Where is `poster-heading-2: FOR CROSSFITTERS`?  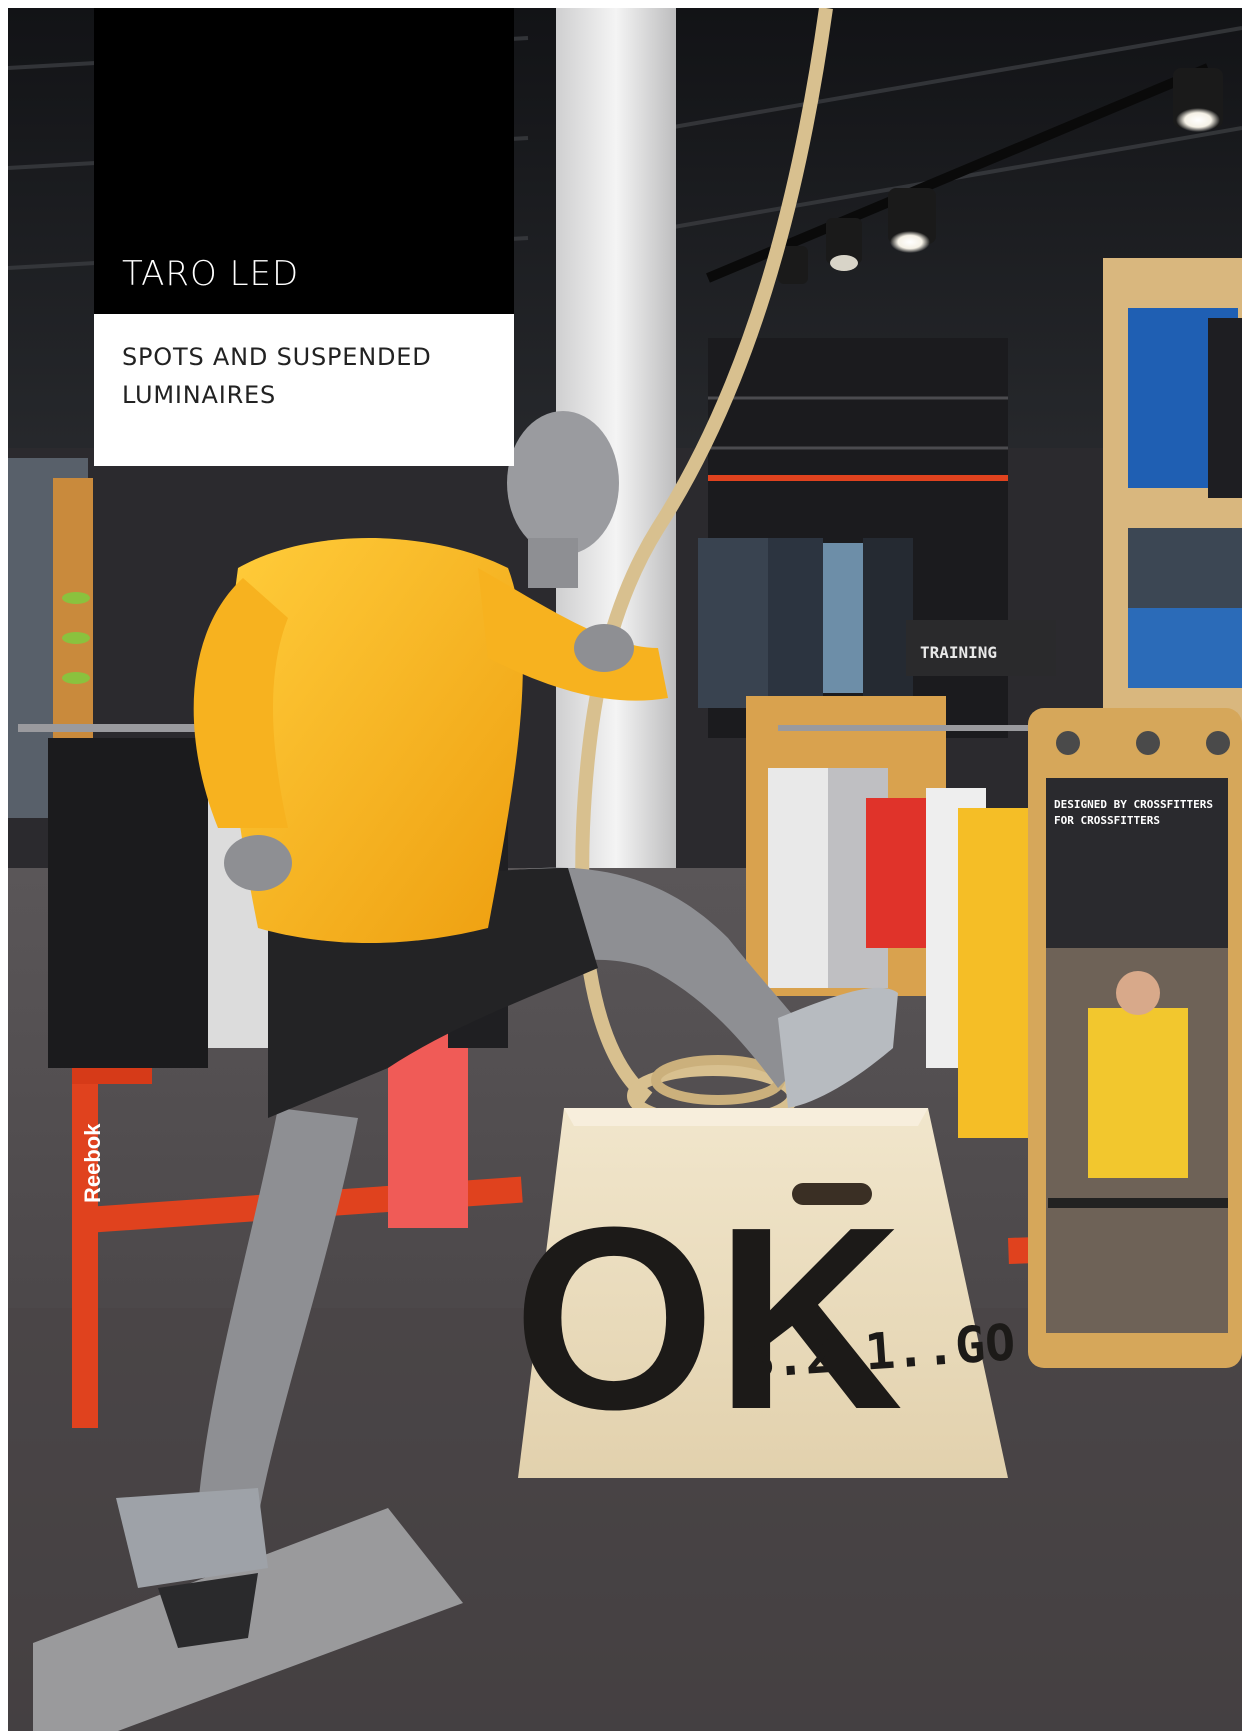 poster-heading-2: FOR CROSSFITTERS is located at coordinates (1107, 820).